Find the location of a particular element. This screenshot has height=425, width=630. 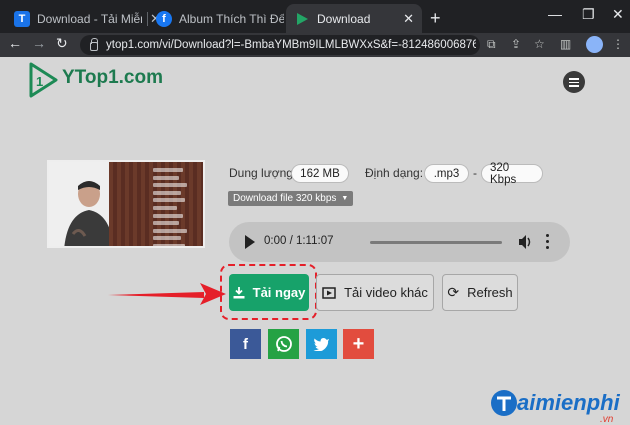

artist-photo is located at coordinates (89, 213).